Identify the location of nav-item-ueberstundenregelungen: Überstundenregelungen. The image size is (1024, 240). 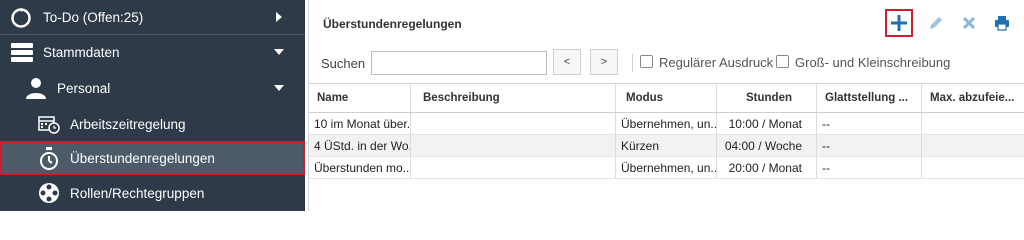
(152, 158).